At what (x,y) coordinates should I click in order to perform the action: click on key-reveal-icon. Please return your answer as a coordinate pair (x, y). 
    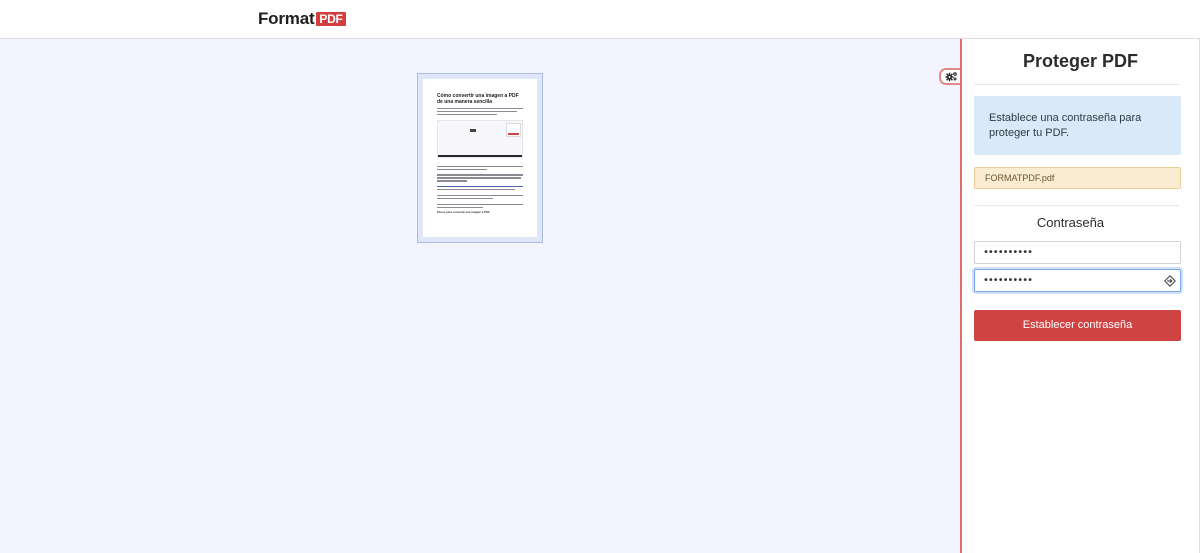
    Looking at the image, I should click on (1170, 281).